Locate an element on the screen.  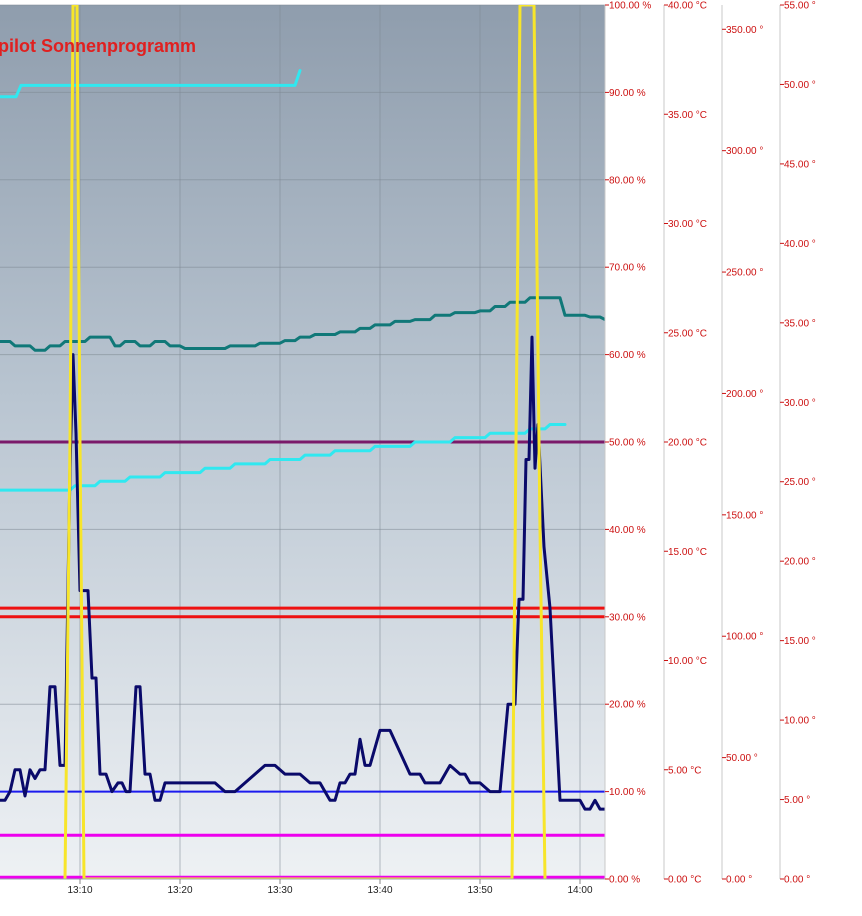
y-tick-label: 25.00 °C is located at coordinates (687, 333).